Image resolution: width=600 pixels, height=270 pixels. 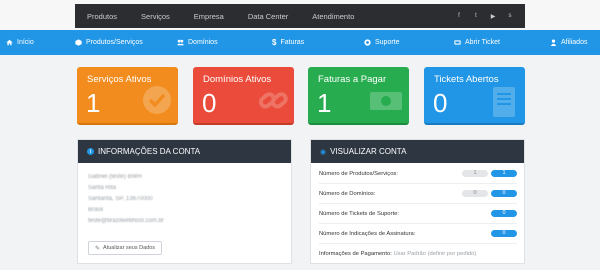 What do you see at coordinates (127, 96) in the screenshot?
I see `card-servicos-ativos: Serviços Ativos 1` at bounding box center [127, 96].